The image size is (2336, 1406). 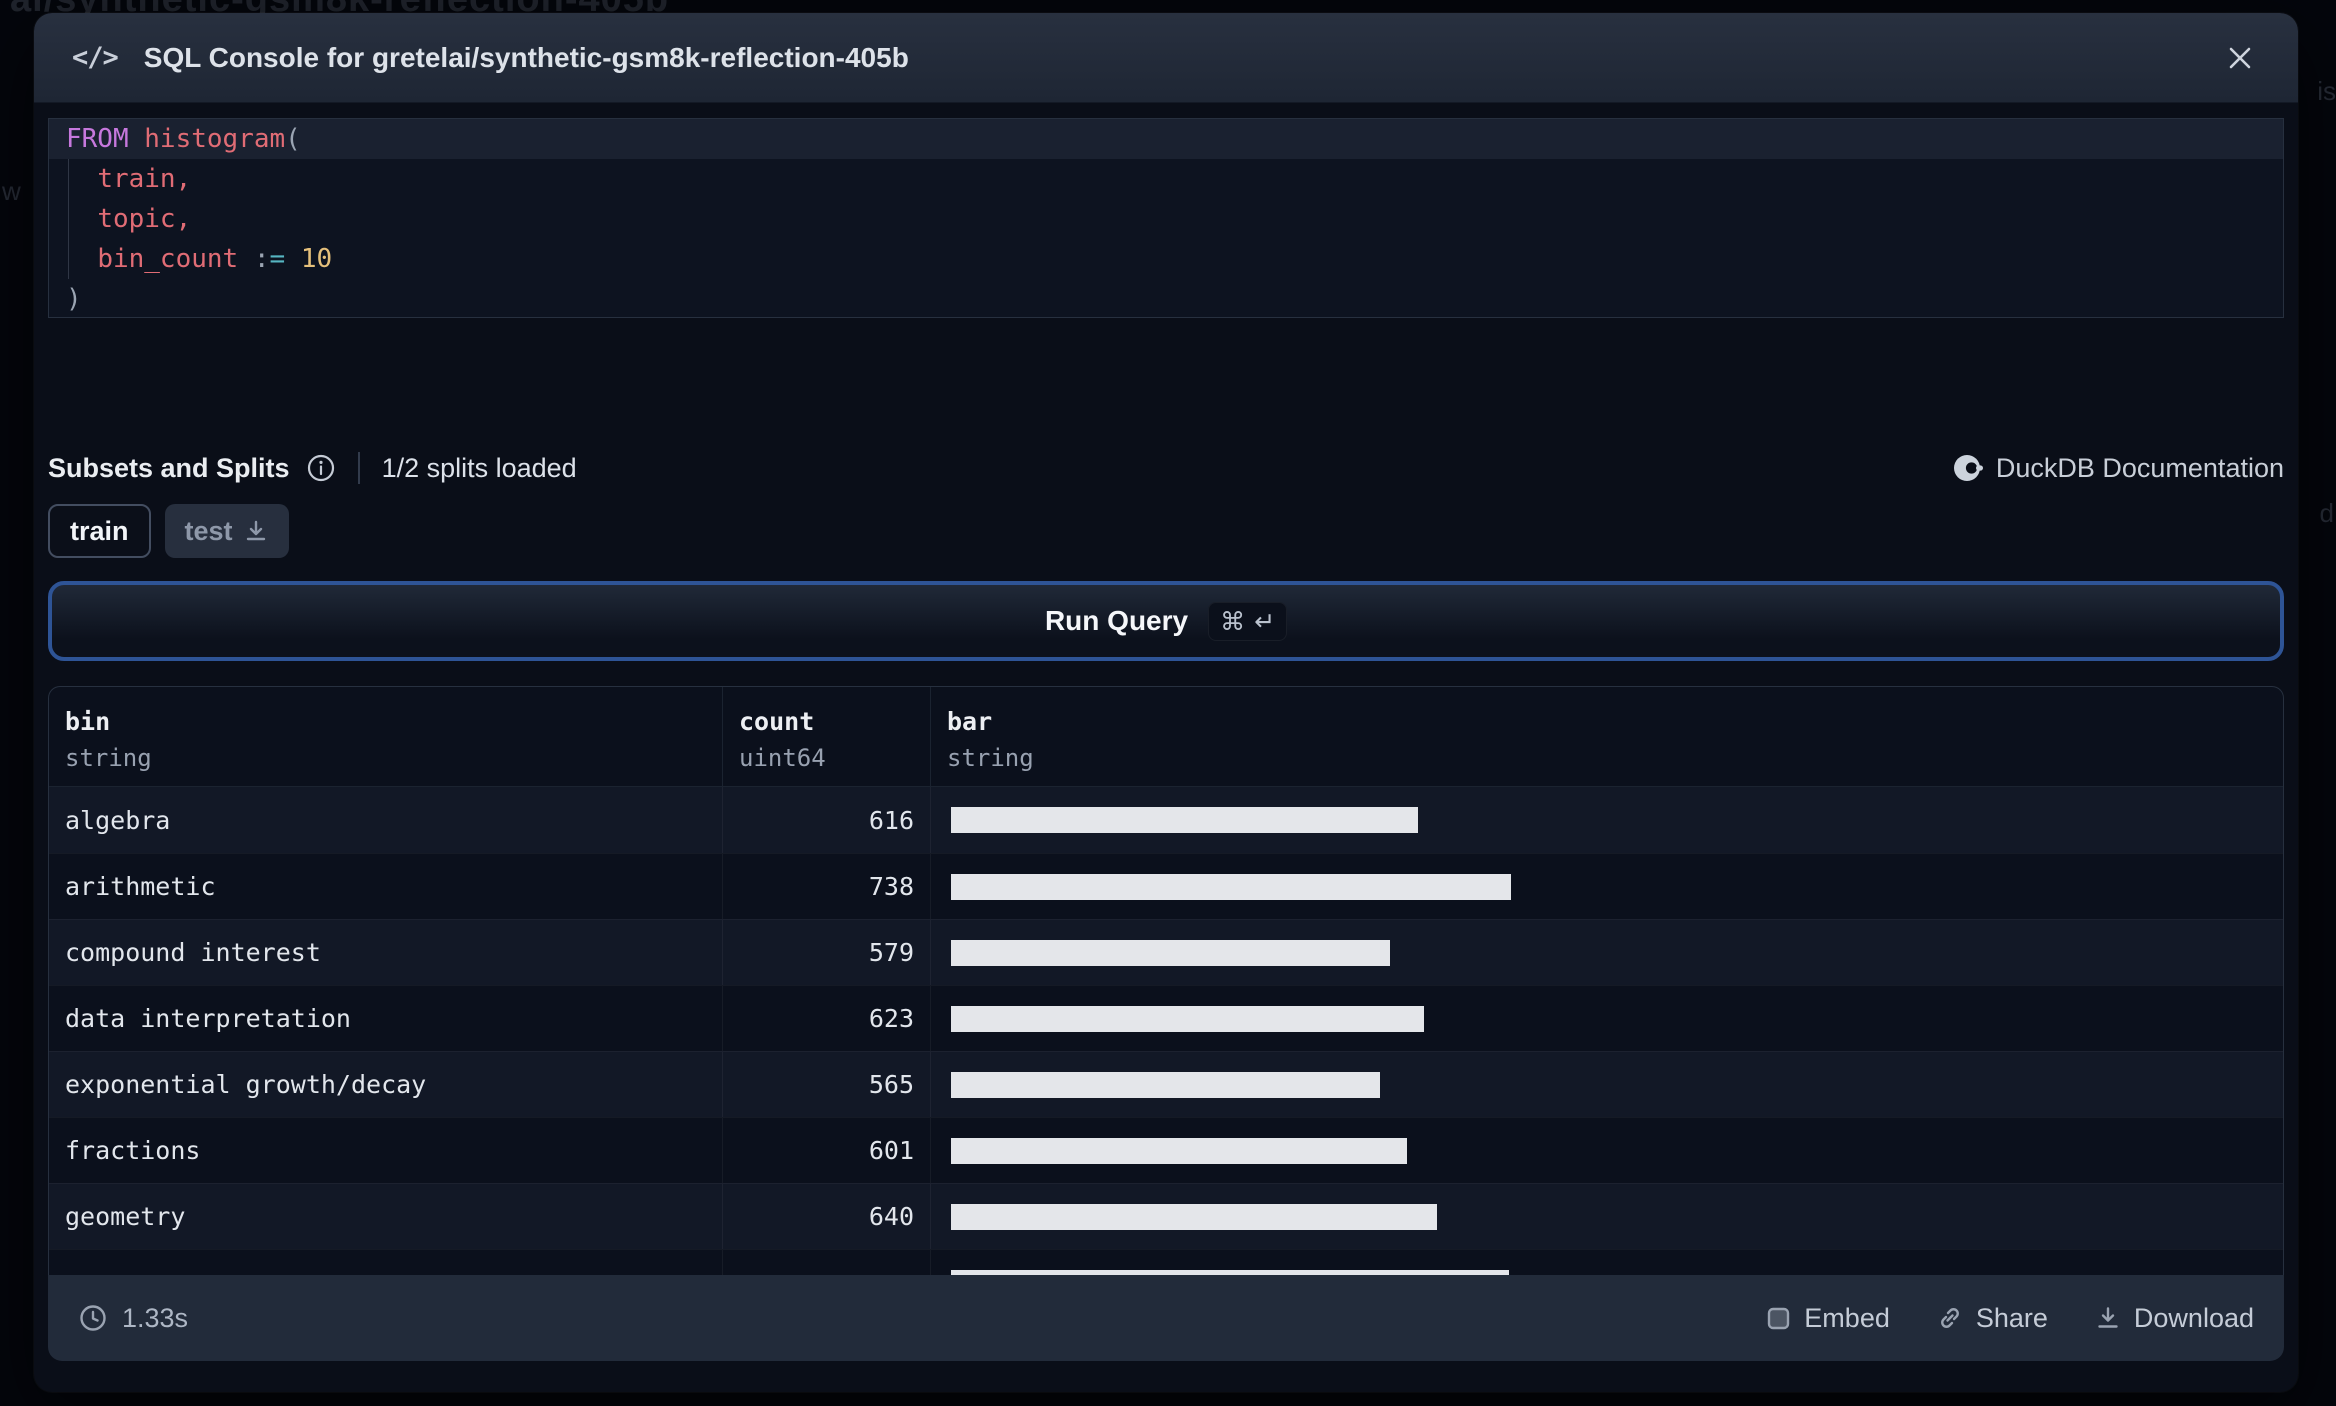 I want to click on count-cell: 738, so click(x=891, y=886).